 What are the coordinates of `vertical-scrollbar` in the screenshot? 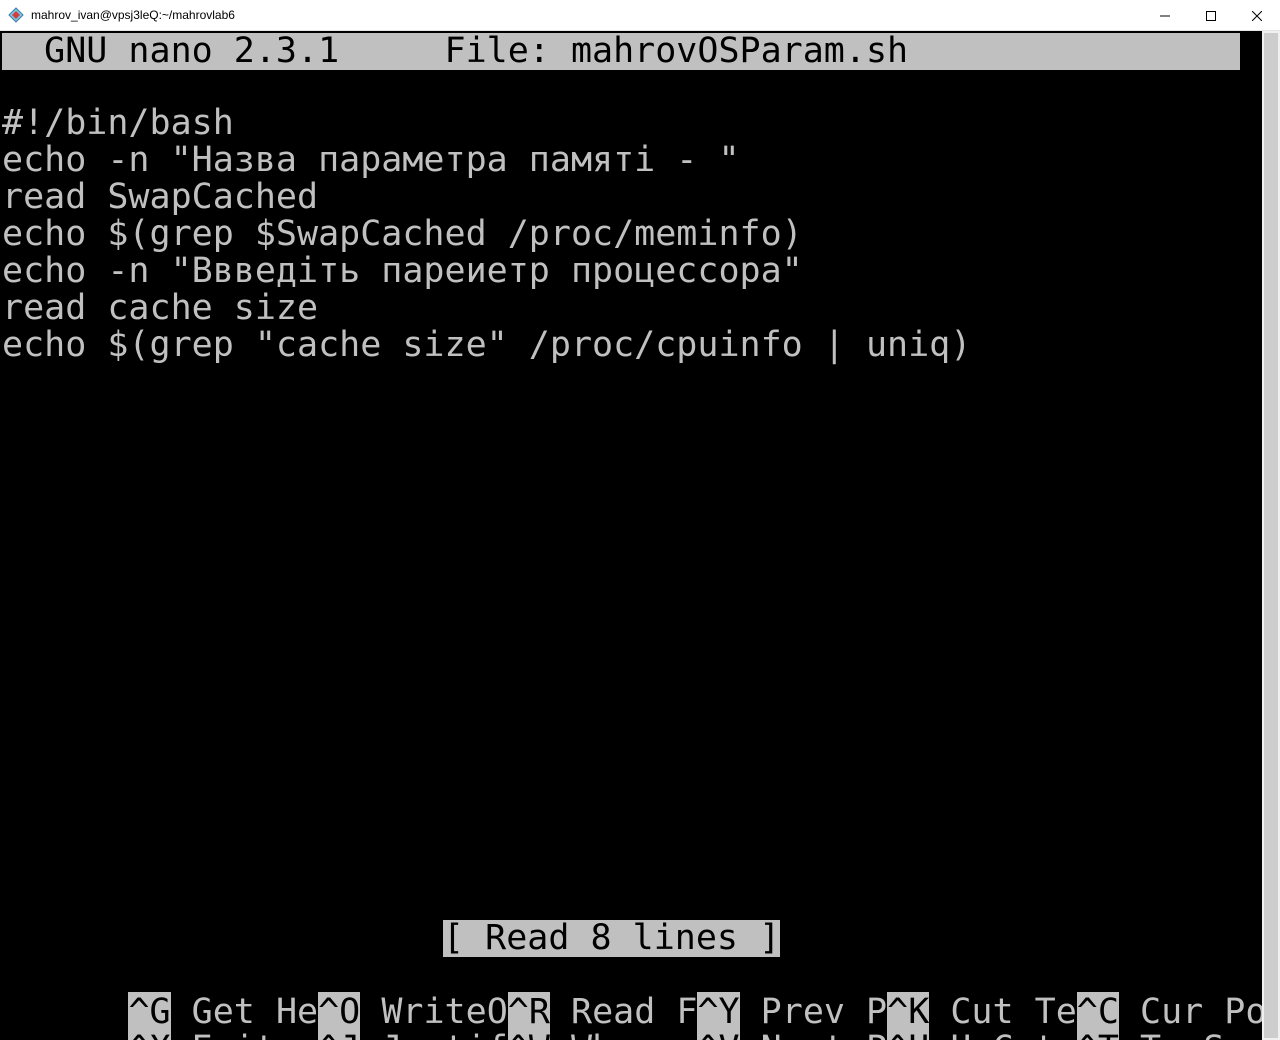 It's located at (1271, 535).